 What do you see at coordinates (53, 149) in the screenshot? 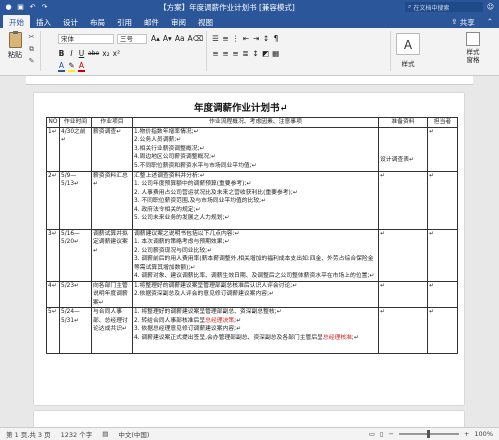
I see `row-number-cell: 1↵` at bounding box center [53, 149].